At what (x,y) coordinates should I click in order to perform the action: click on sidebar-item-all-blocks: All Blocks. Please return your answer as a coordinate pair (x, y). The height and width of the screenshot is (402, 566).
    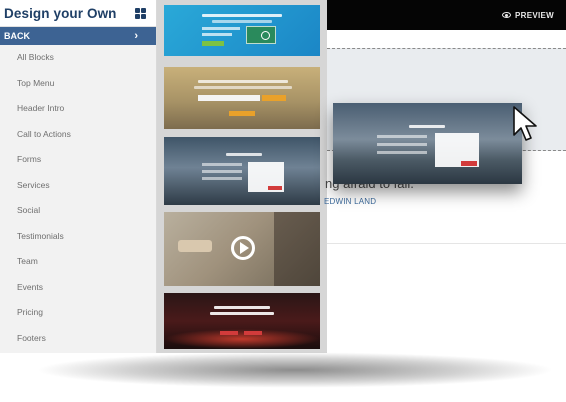
    Looking at the image, I should click on (78, 58).